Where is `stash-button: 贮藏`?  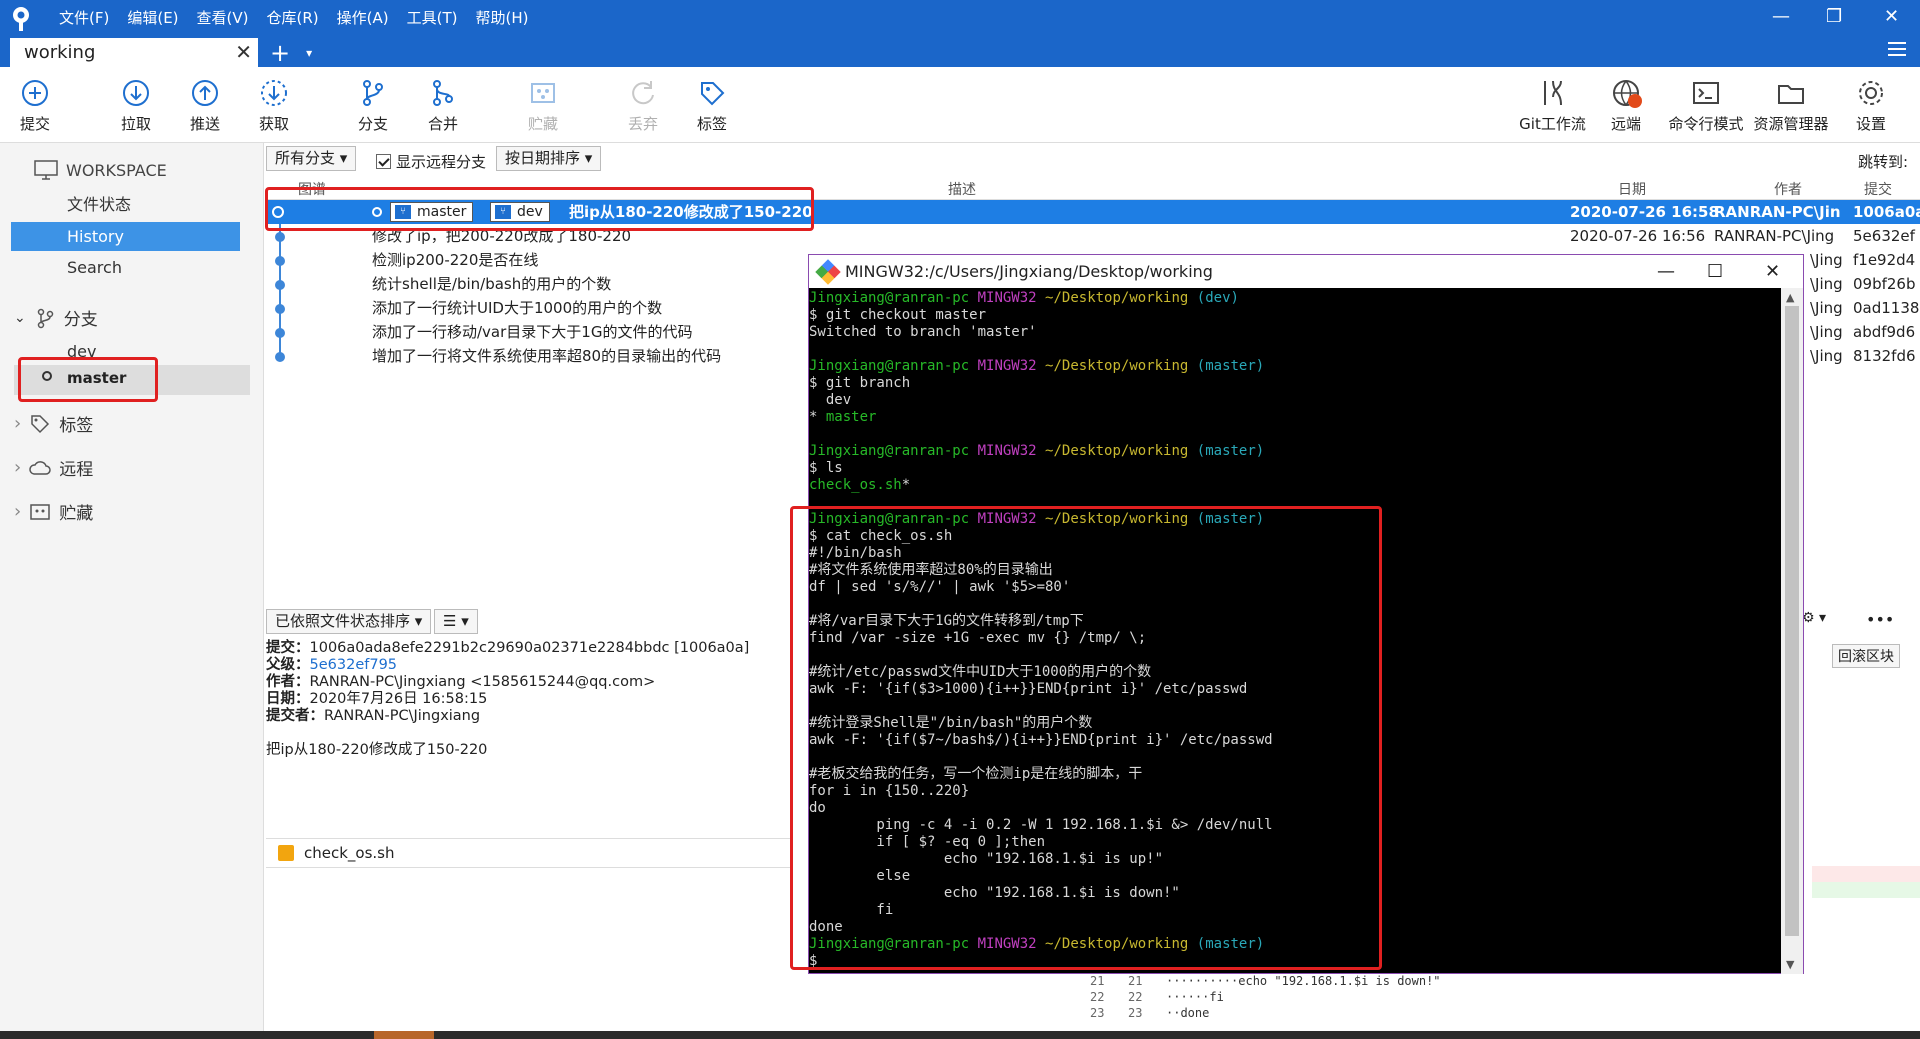 stash-button: 贮藏 is located at coordinates (543, 105).